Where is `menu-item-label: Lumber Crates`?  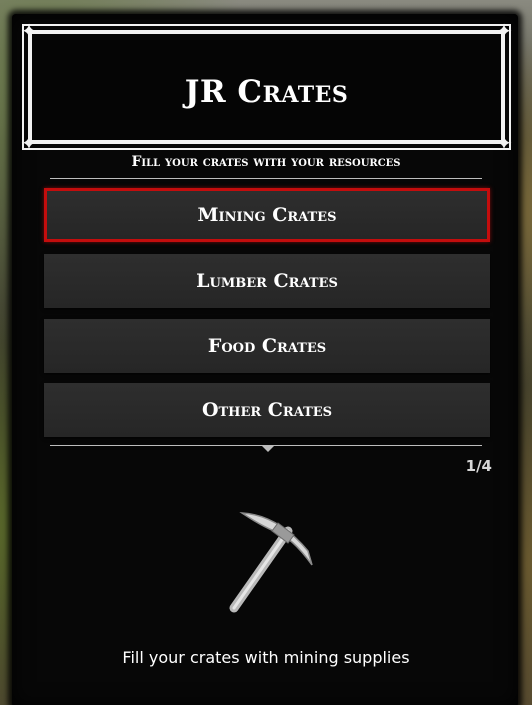 menu-item-label: Lumber Crates is located at coordinates (267, 281).